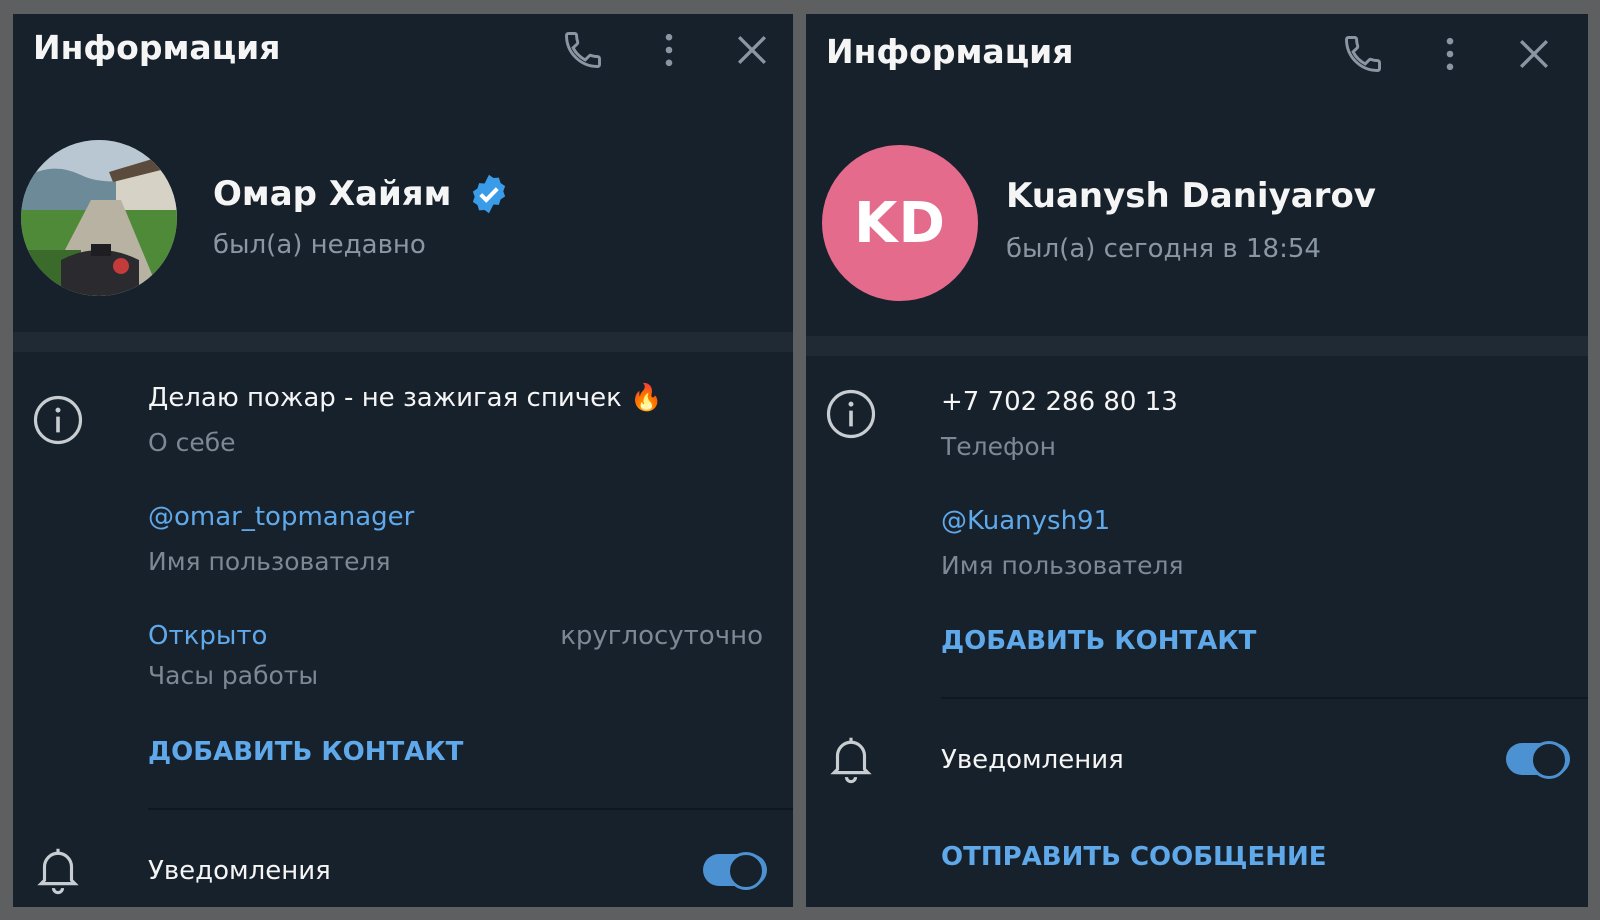  Describe the element at coordinates (233, 675) in the screenshot. I see `business-hours-label: Часы работы` at that location.